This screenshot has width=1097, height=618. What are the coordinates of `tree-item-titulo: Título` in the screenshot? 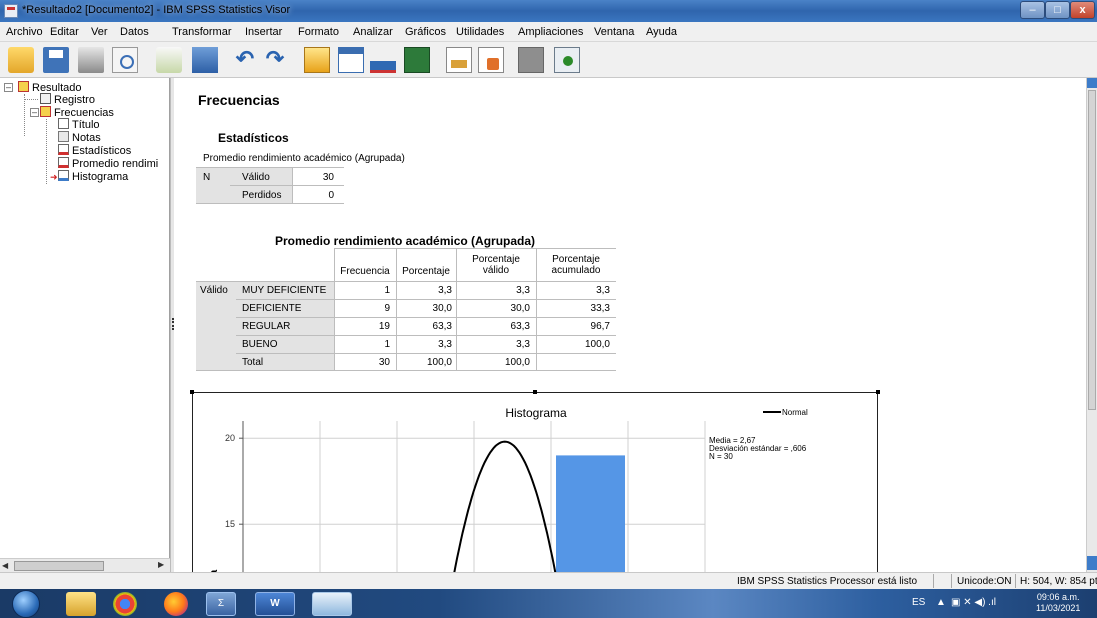 It's located at (79, 124).